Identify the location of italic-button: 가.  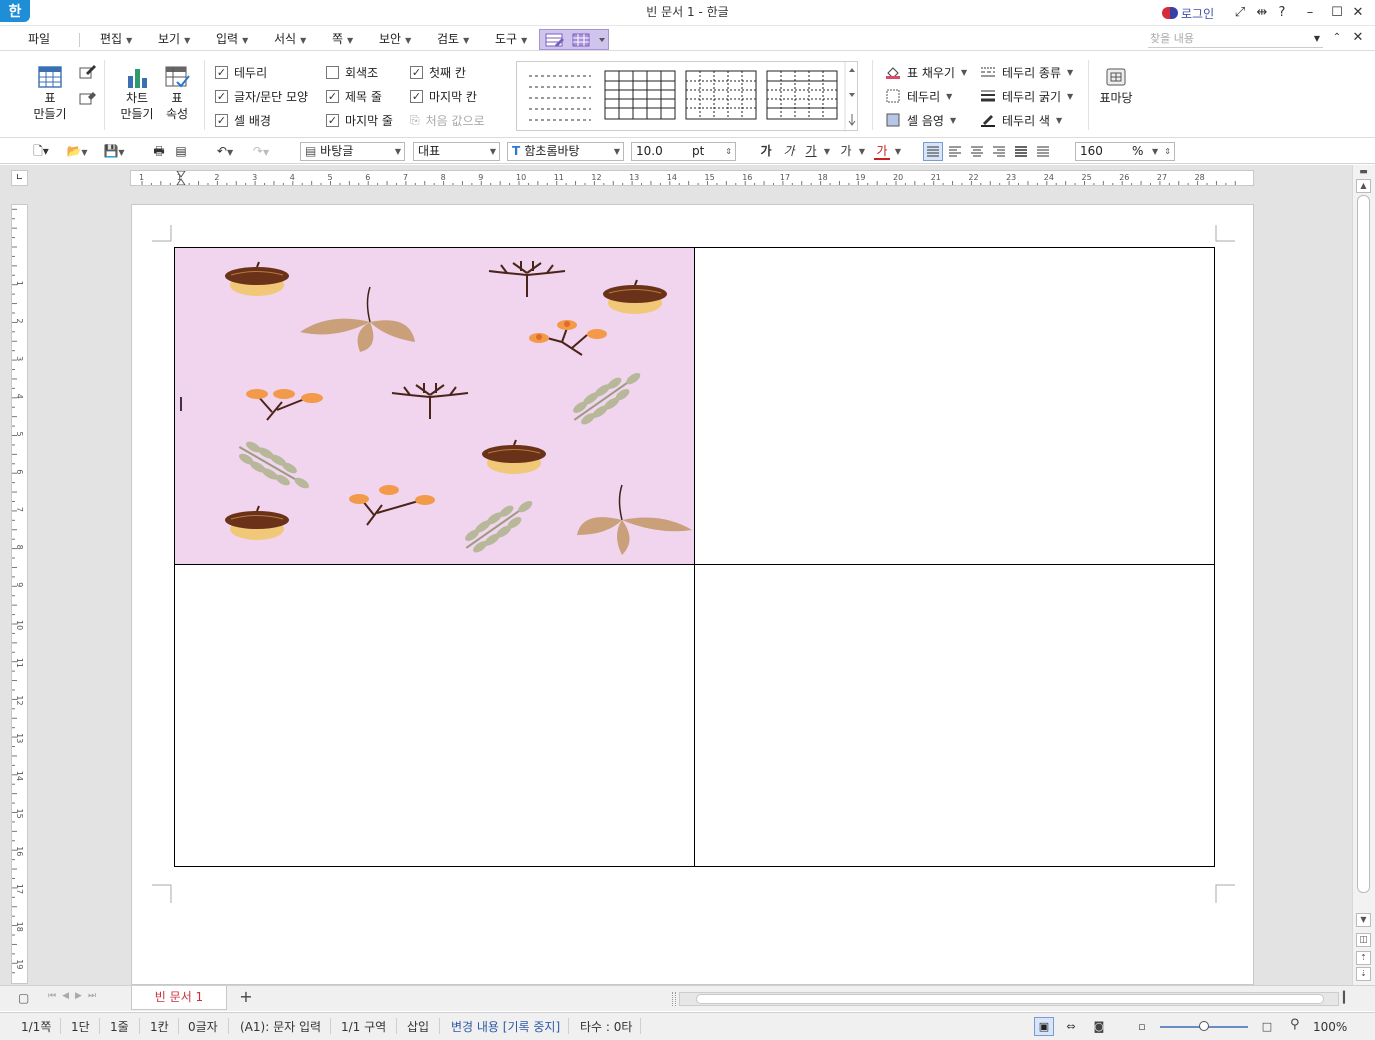
(789, 151).